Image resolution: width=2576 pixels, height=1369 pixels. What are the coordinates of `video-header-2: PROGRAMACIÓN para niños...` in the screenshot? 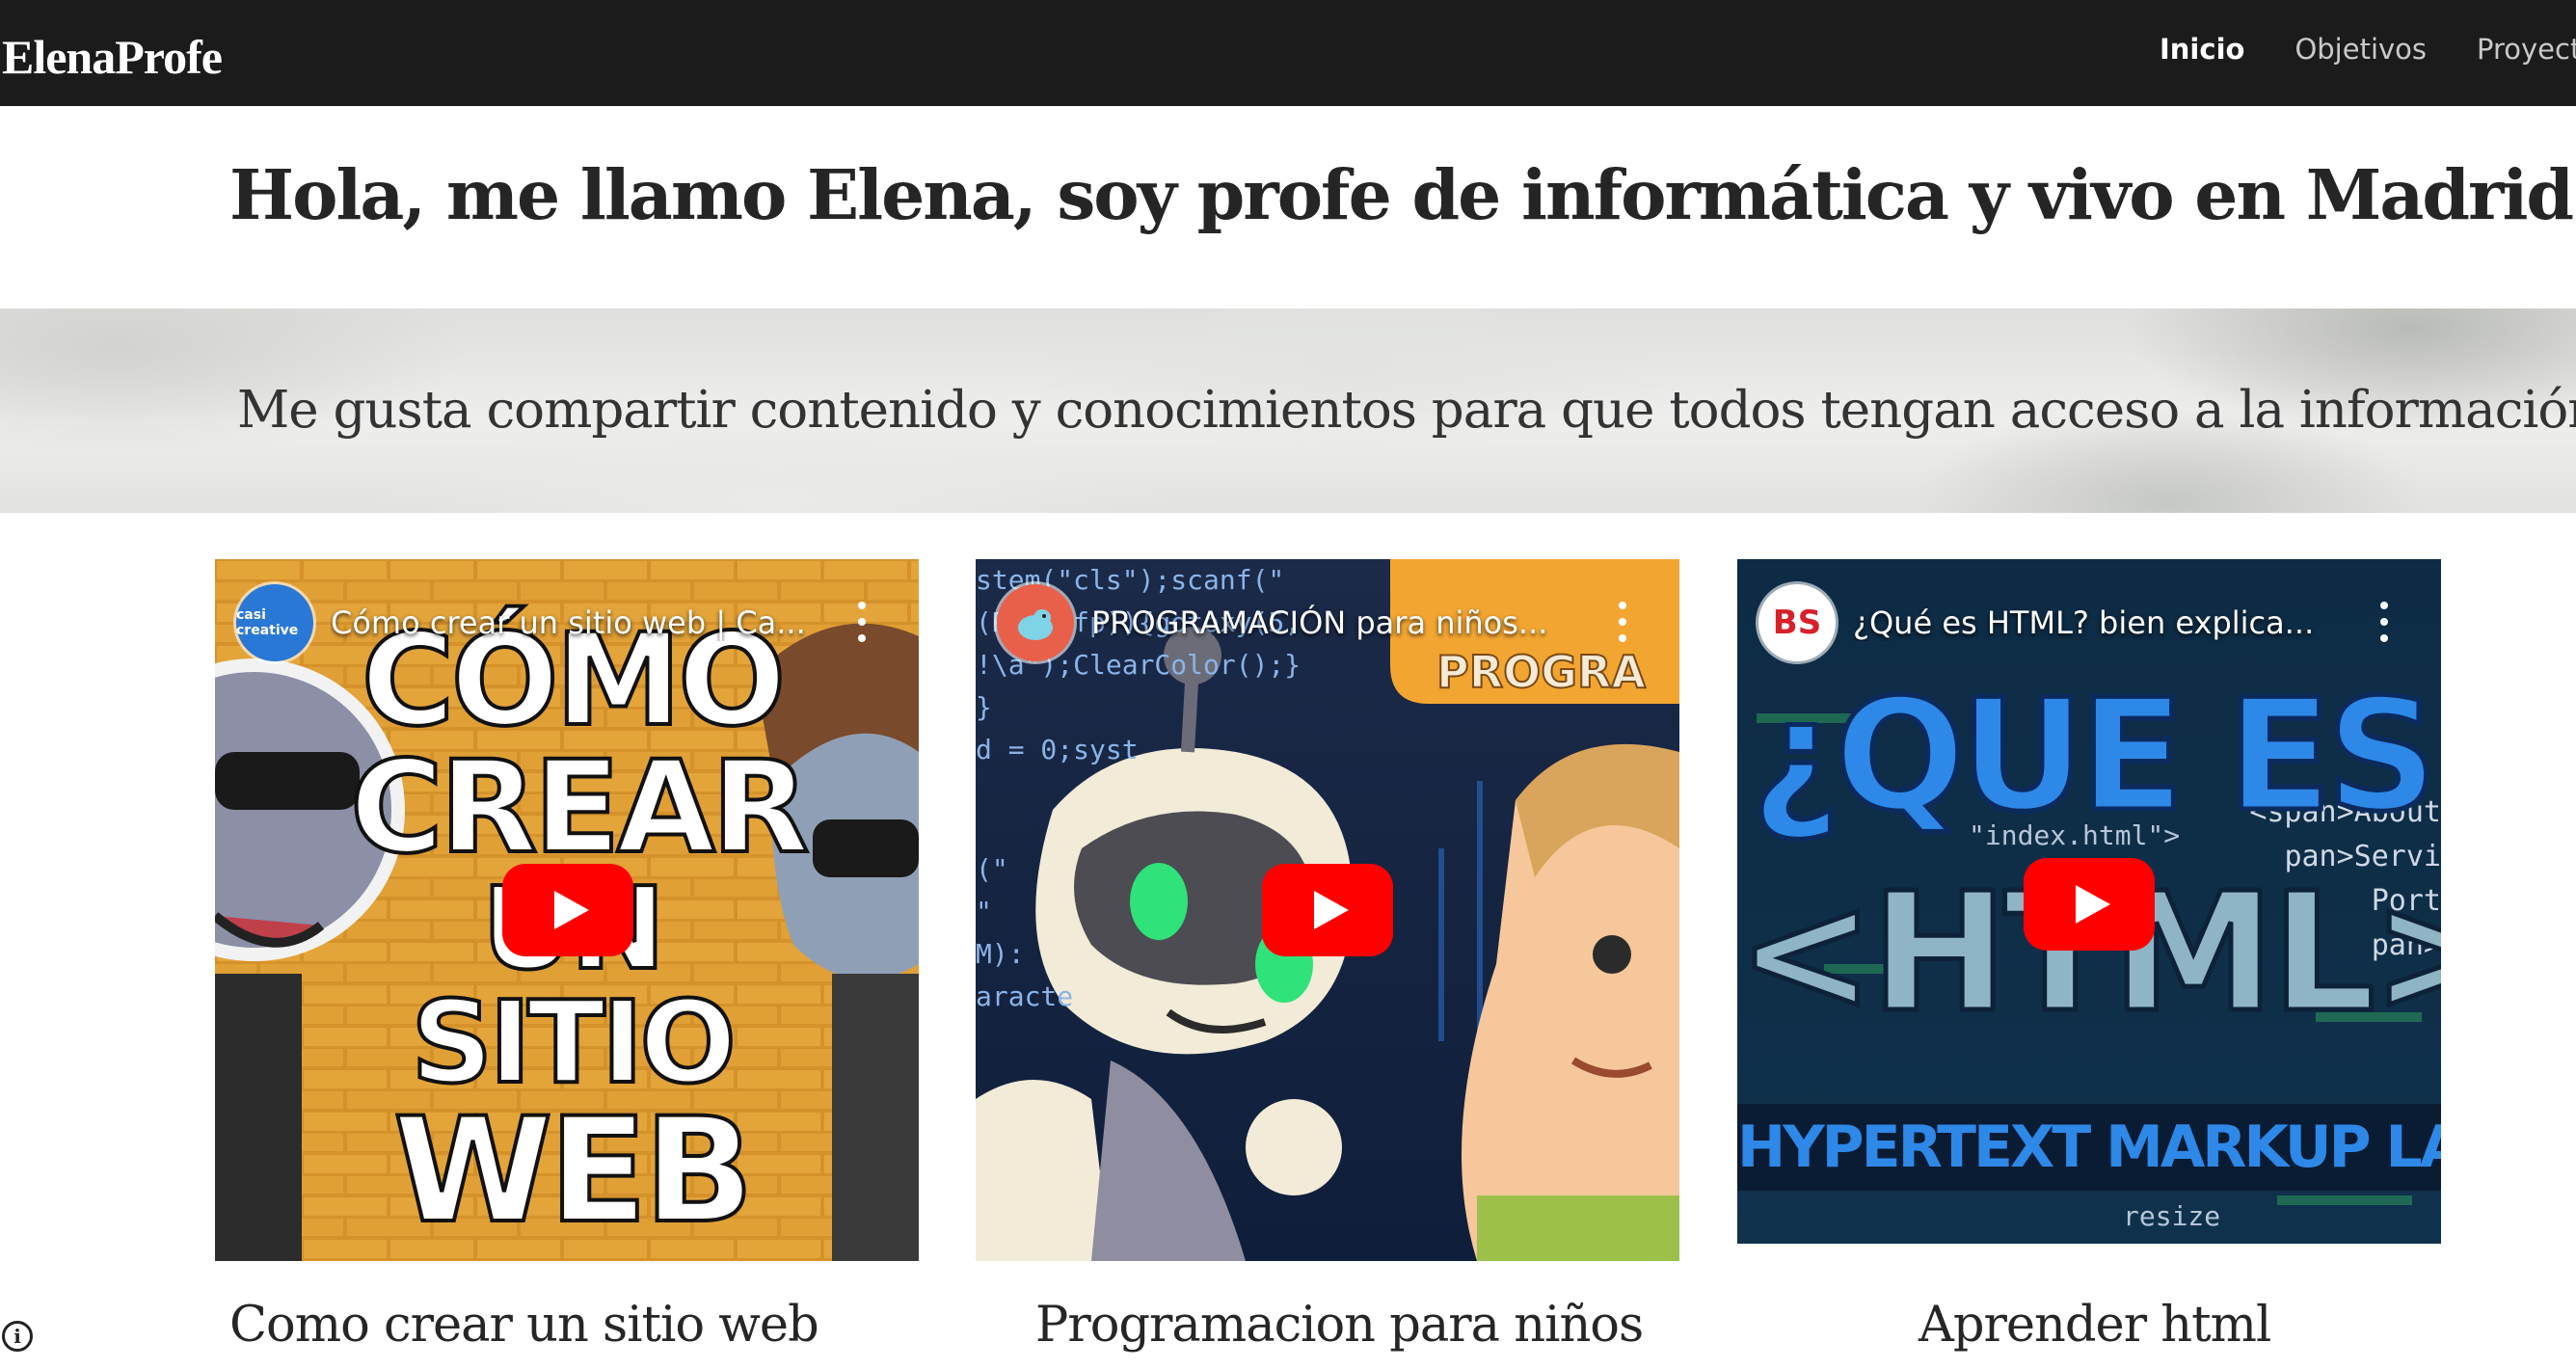 It's located at (1335, 623).